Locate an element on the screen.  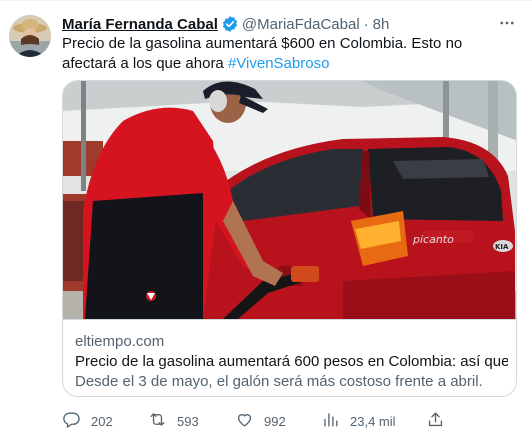
heart-icon is located at coordinates (244, 421).